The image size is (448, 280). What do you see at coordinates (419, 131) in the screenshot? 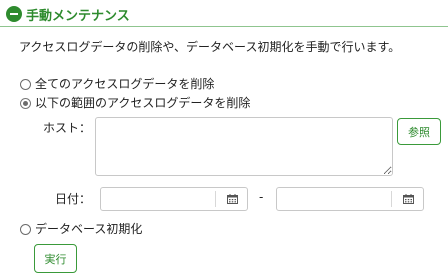
I see `browse-button: 参照` at bounding box center [419, 131].